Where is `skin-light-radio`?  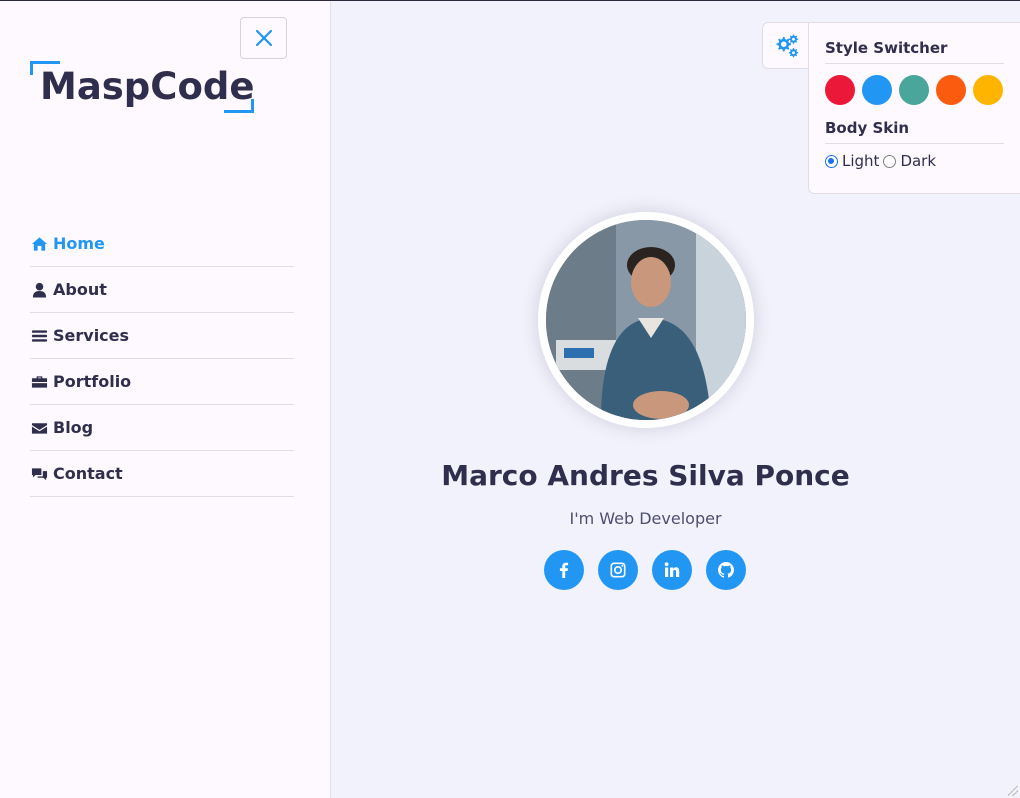 skin-light-radio is located at coordinates (831, 161).